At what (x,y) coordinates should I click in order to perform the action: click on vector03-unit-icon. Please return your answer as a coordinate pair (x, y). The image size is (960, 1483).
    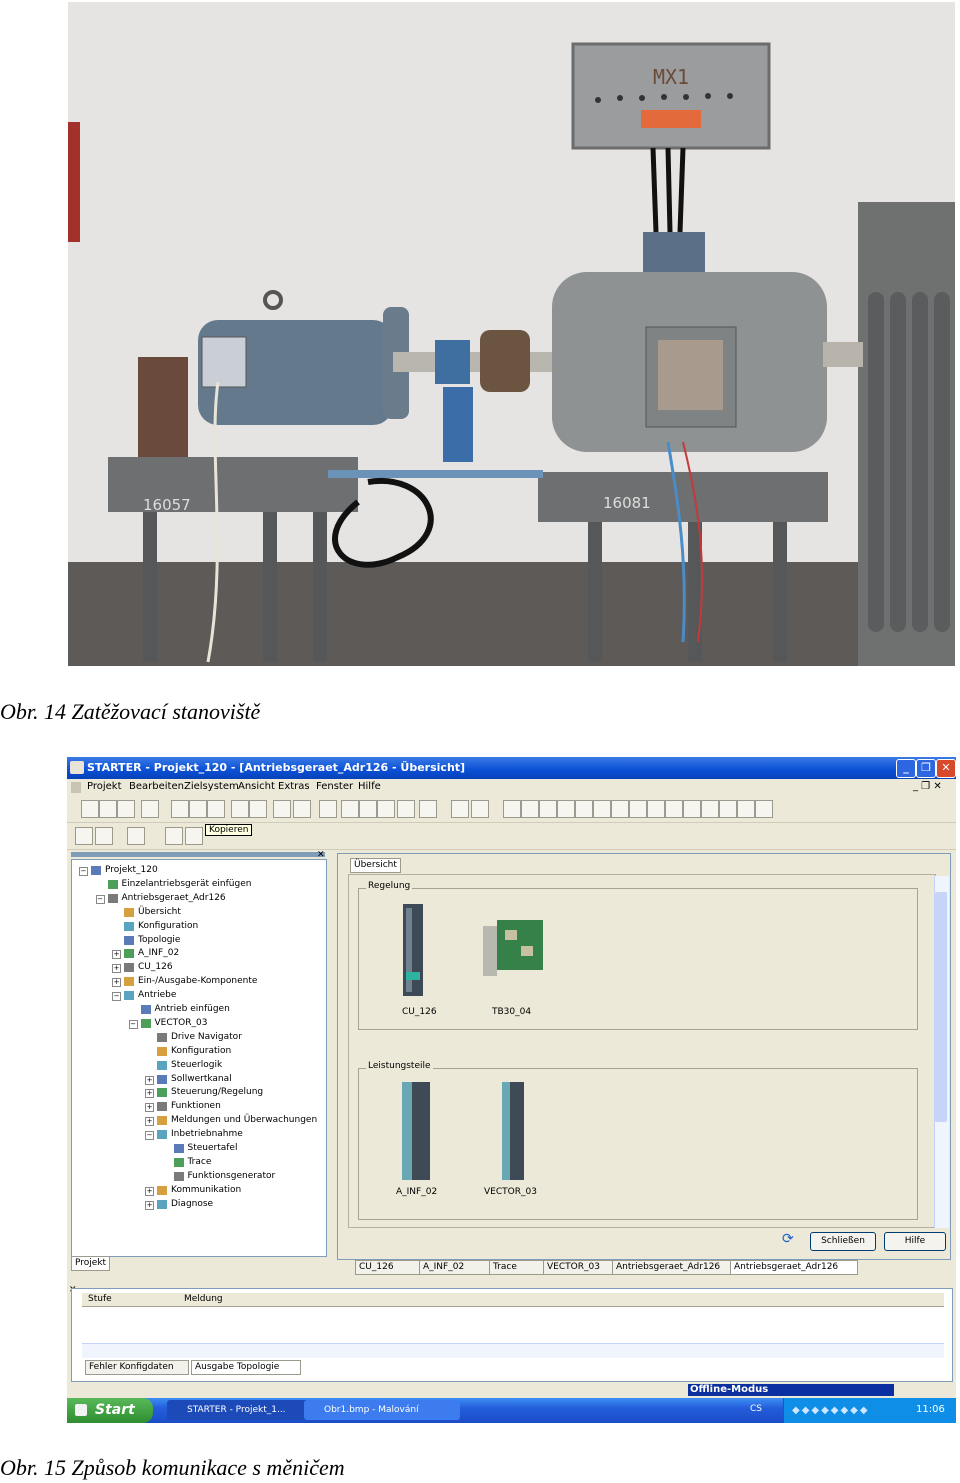
    Looking at the image, I should click on (513, 1132).